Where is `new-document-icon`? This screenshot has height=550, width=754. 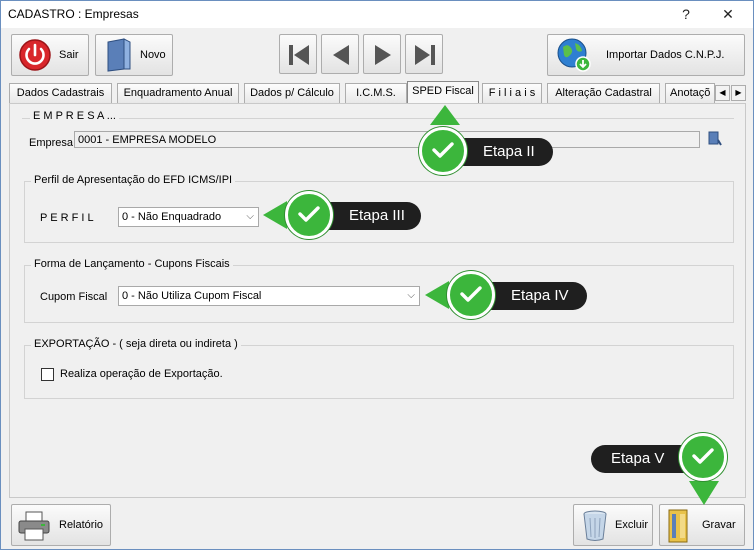
new-document-icon is located at coordinates (119, 55).